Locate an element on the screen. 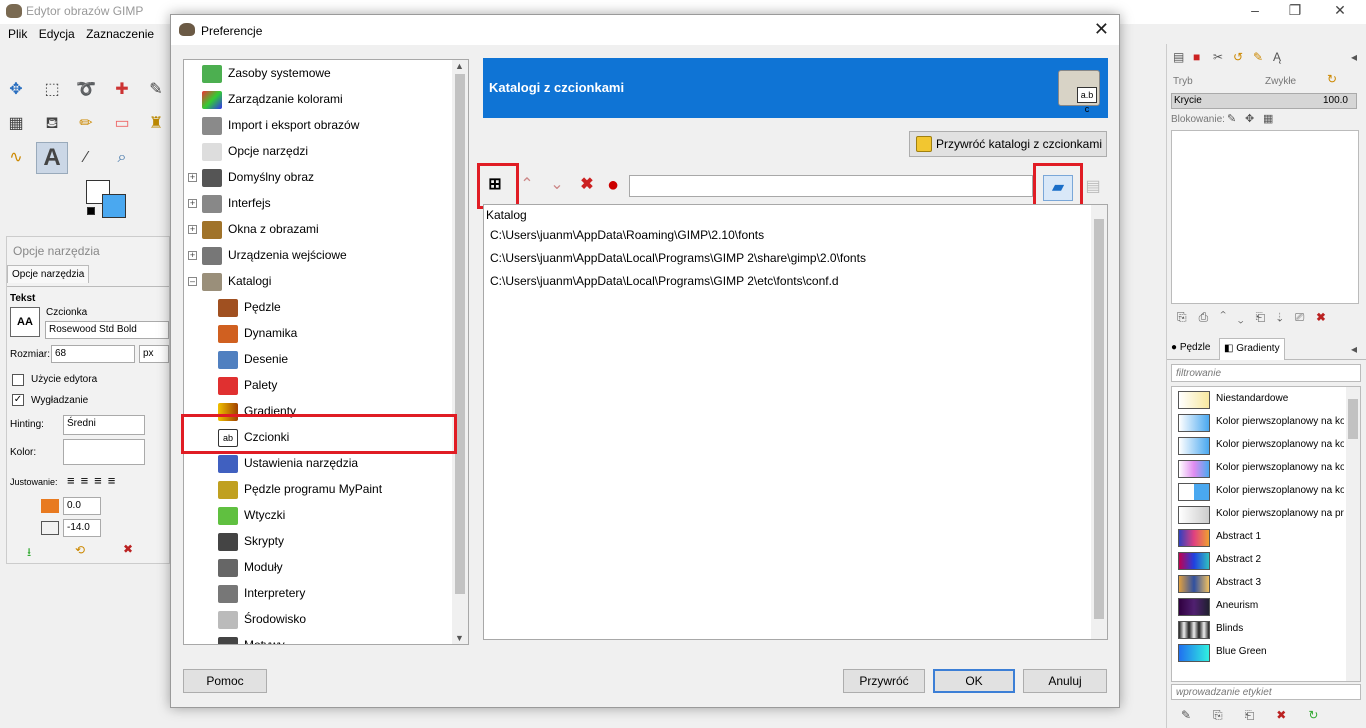 The width and height of the screenshot is (1366, 728). tool-options-tab: Opcje narzędzia is located at coordinates (48, 274).